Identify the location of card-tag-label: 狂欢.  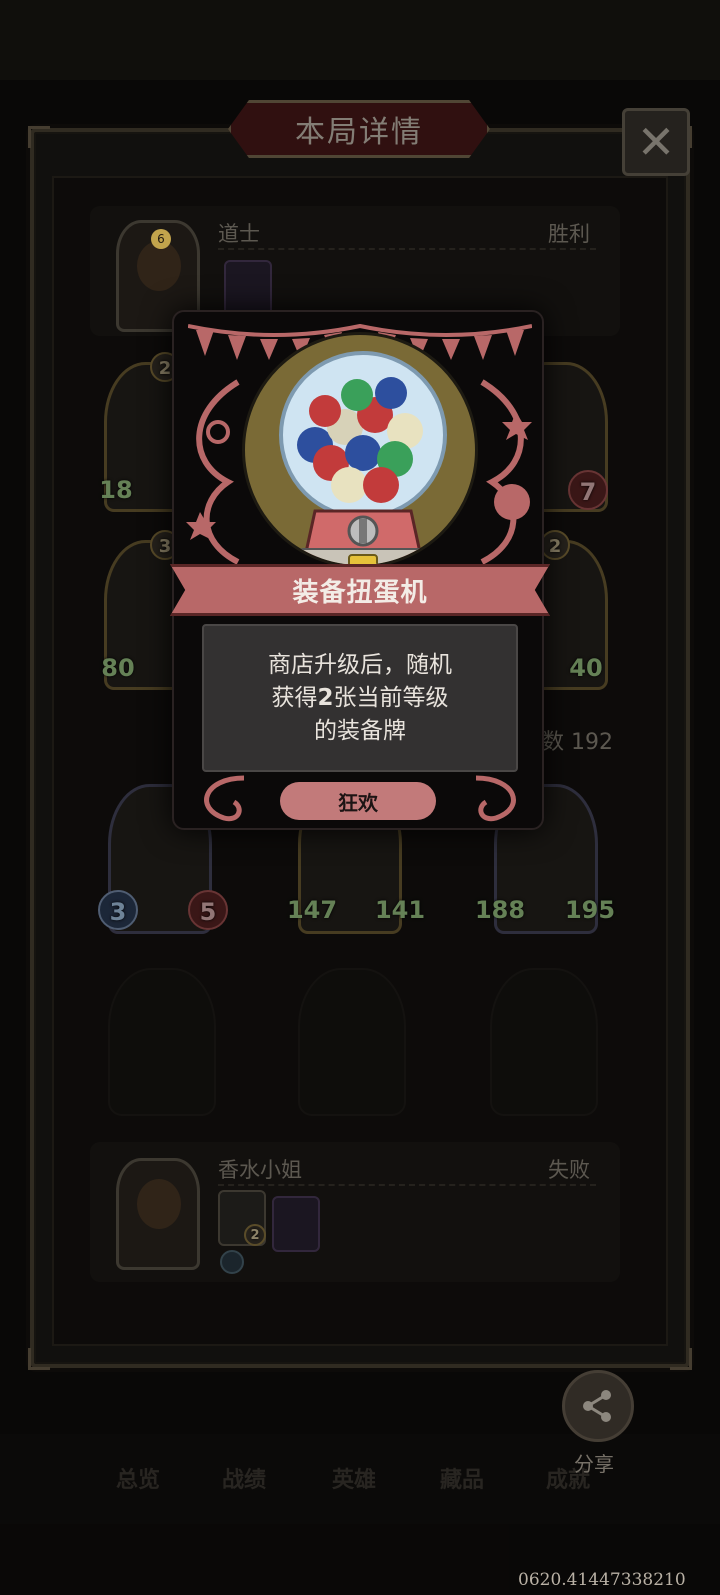
(358, 802).